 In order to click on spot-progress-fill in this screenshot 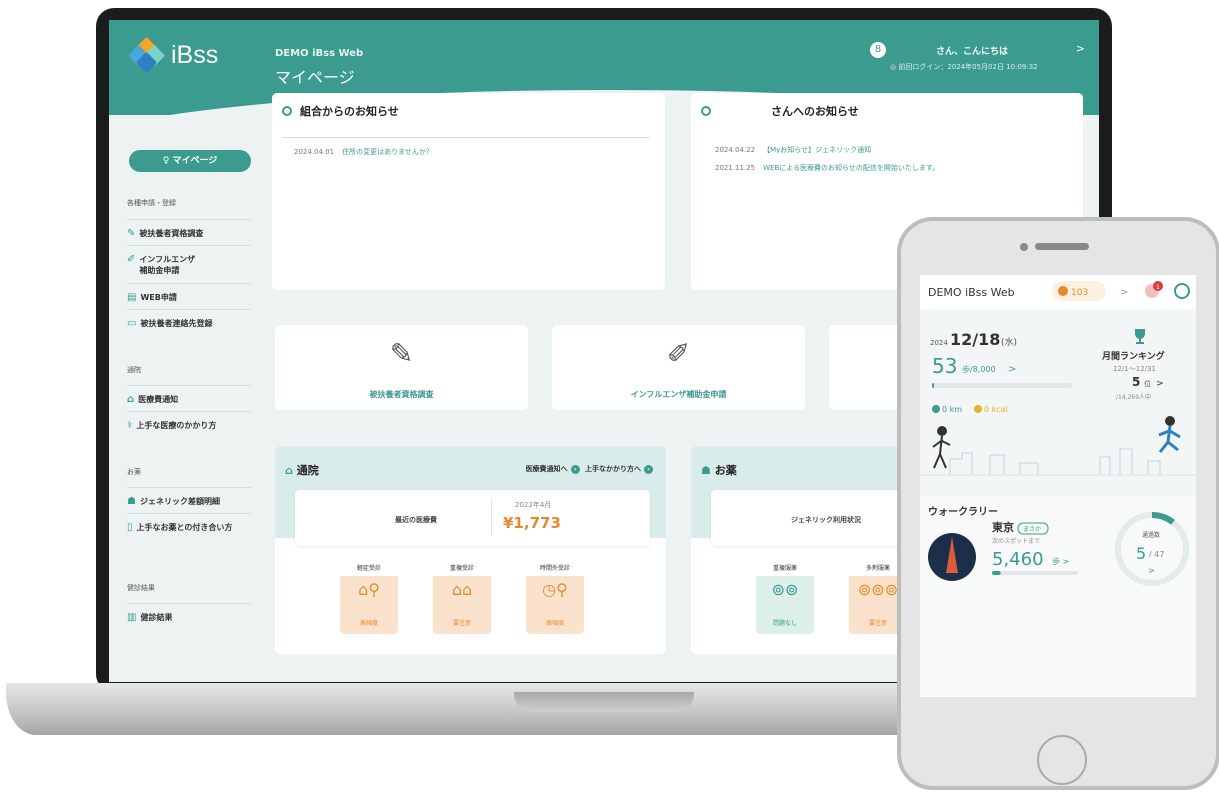, I will do `click(996, 573)`.